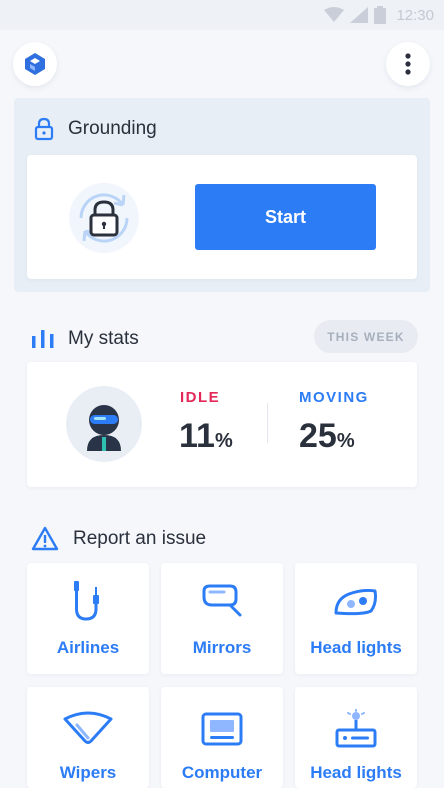 The height and width of the screenshot is (788, 444). I want to click on warning-icon, so click(45, 538).